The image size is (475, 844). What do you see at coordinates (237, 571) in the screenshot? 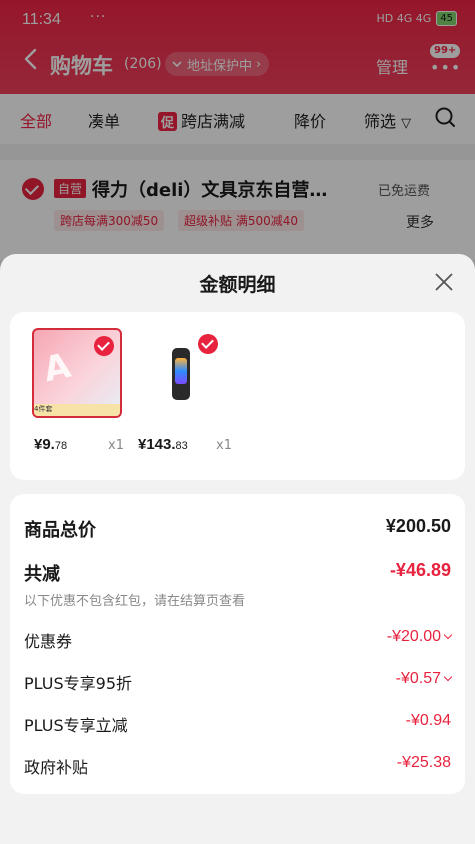
I see `total-reduce-row: 共减 -¥46.89` at bounding box center [237, 571].